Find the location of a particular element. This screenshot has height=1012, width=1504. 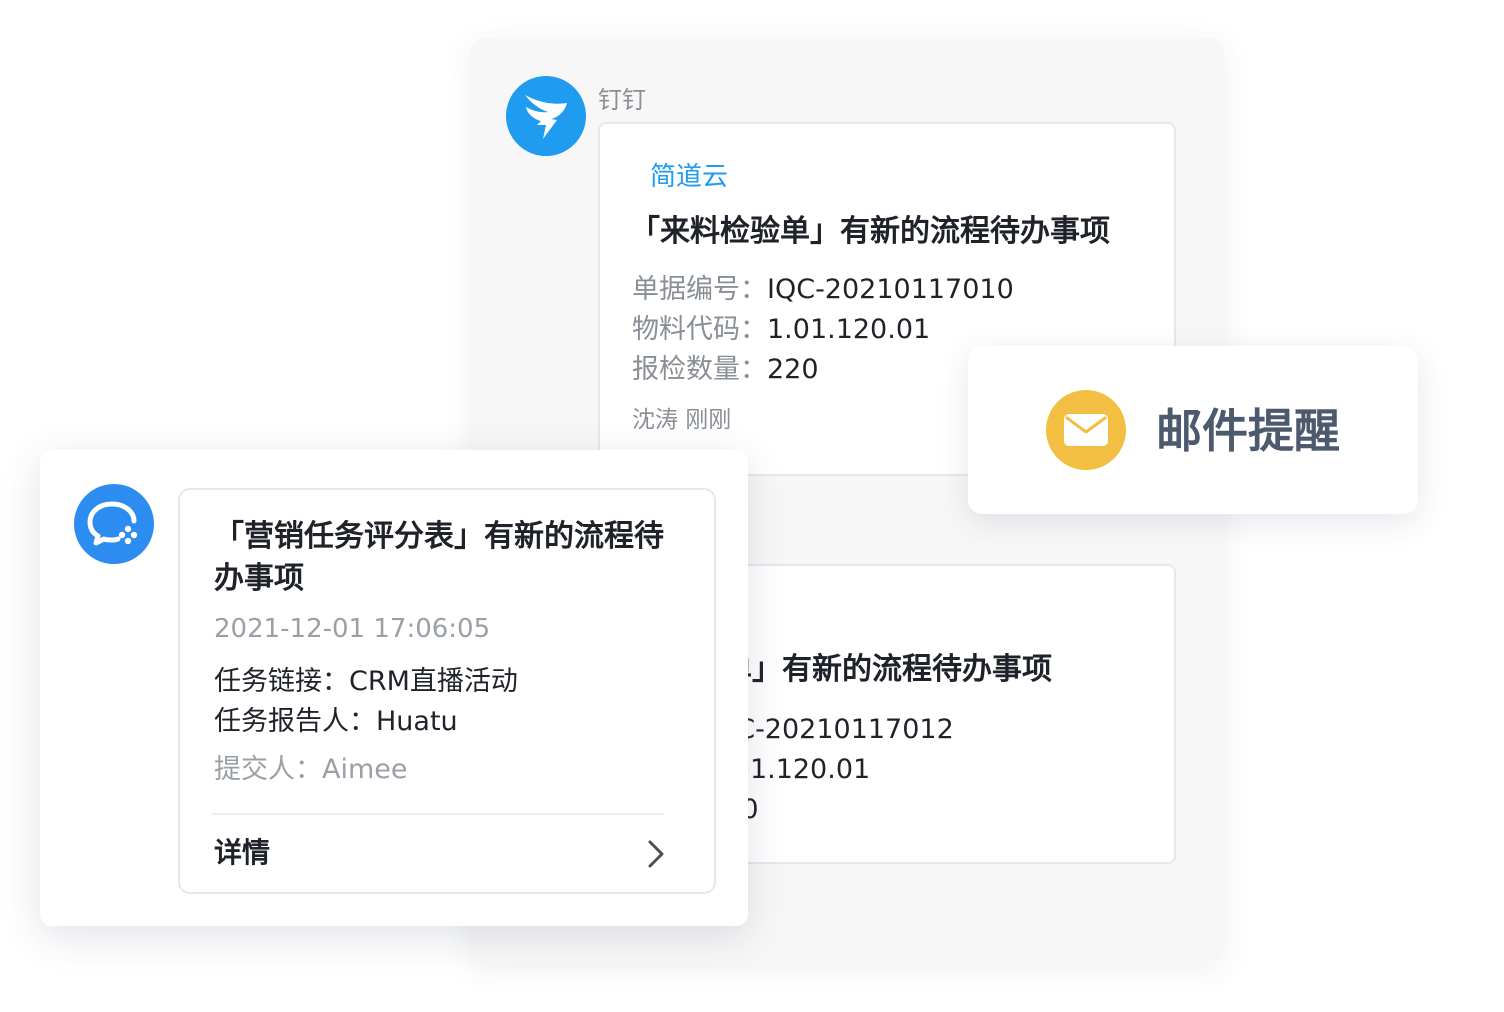

field-key: 任务链接： is located at coordinates (281, 681).